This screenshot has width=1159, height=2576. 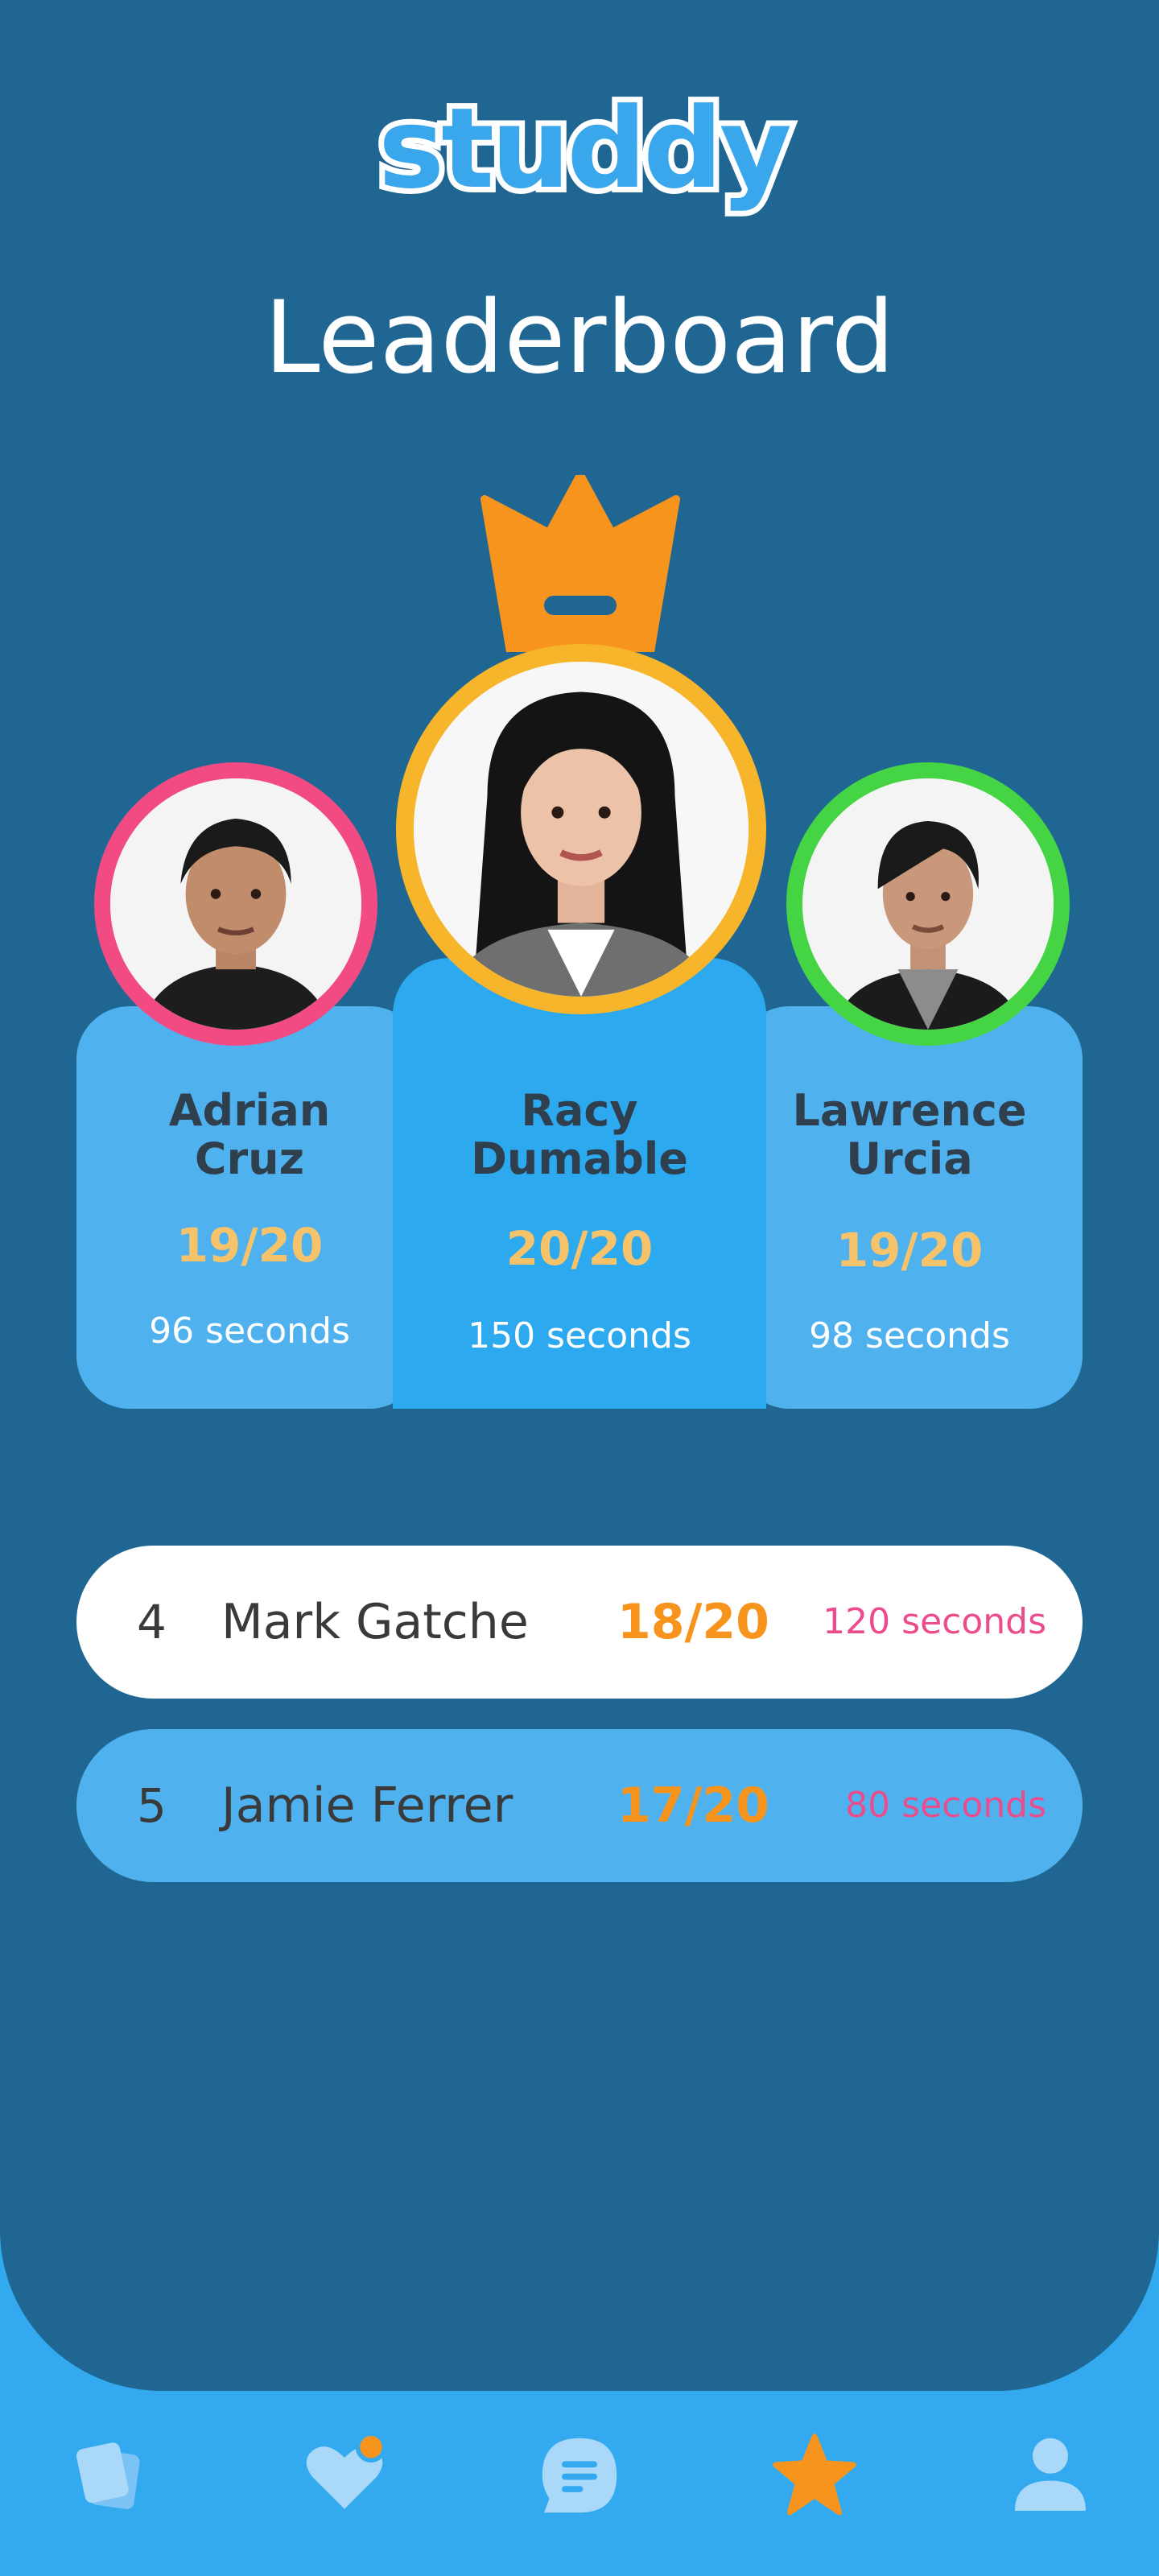 I want to click on row-name: Jamie Ferrer, so click(x=367, y=1805).